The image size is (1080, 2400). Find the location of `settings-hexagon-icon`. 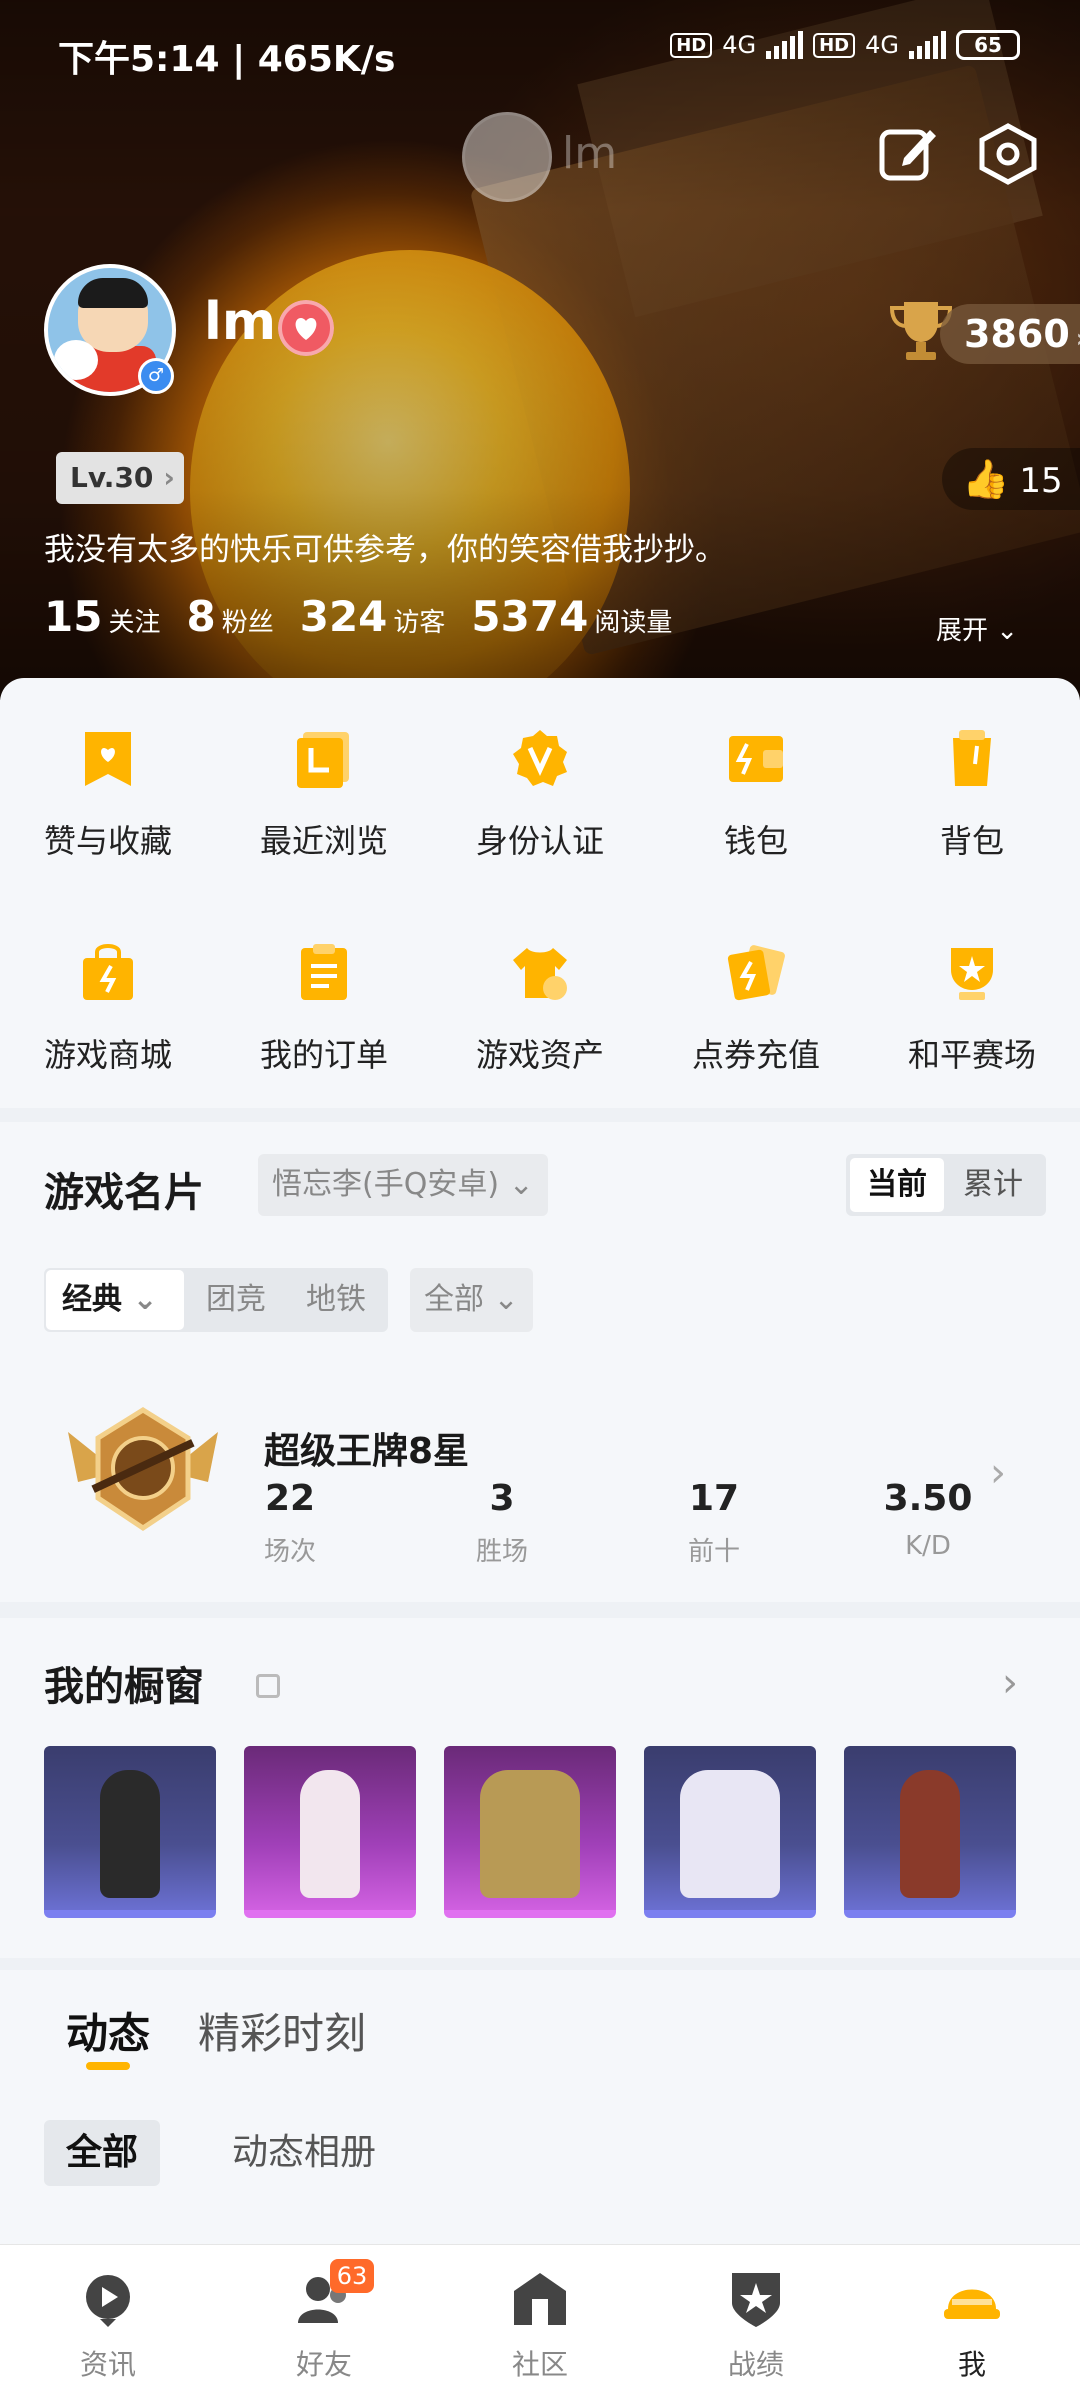

settings-hexagon-icon is located at coordinates (1008, 154).